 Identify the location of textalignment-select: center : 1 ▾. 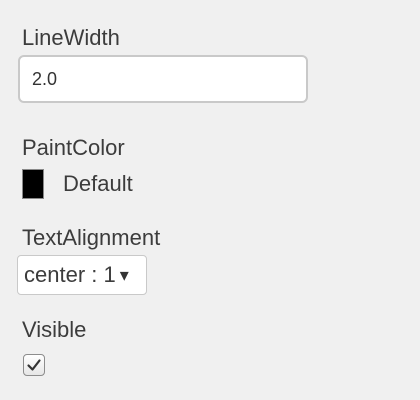
(82, 275).